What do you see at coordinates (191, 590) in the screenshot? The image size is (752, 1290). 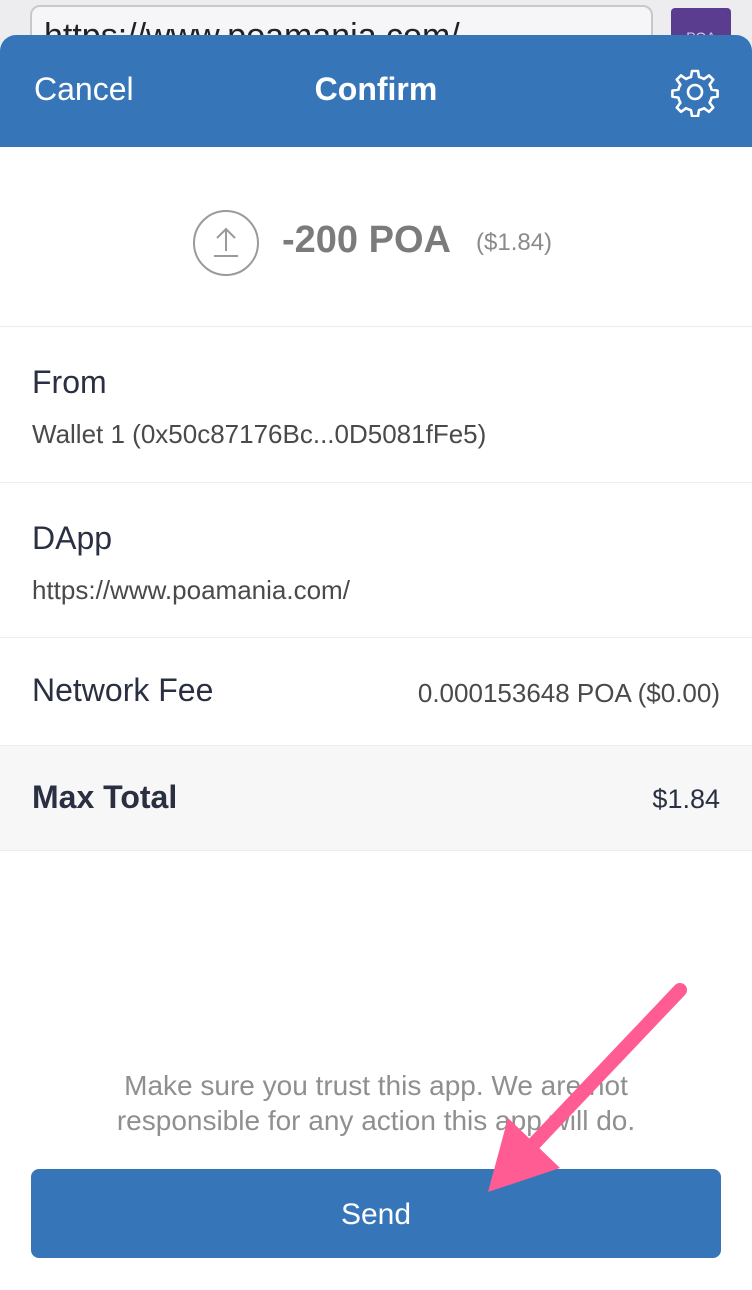 I see `dapp-url: https://www.poamania.com/` at bounding box center [191, 590].